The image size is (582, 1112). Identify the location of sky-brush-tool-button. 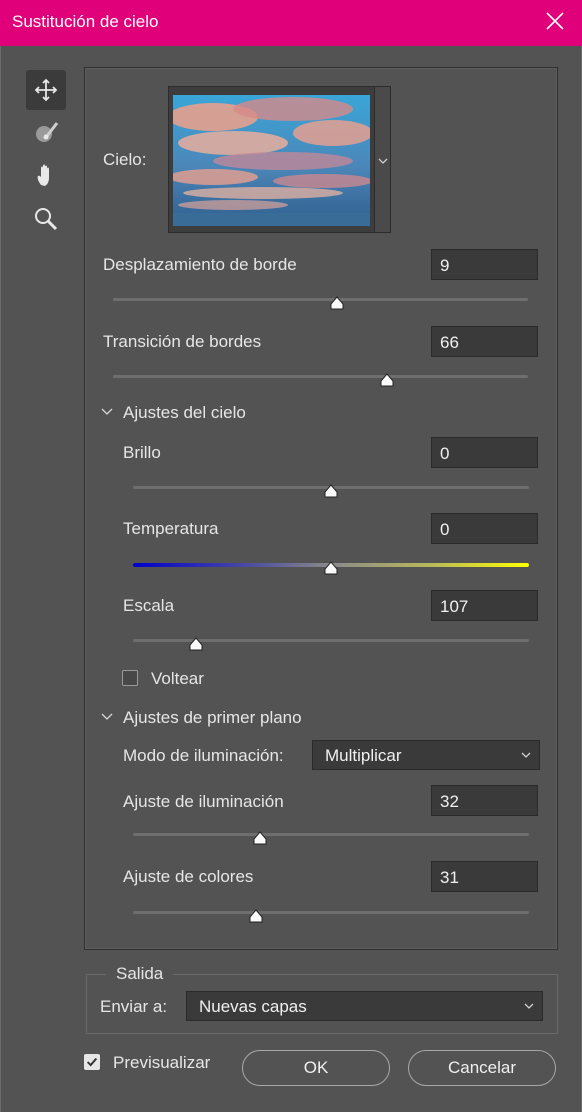
(46, 132).